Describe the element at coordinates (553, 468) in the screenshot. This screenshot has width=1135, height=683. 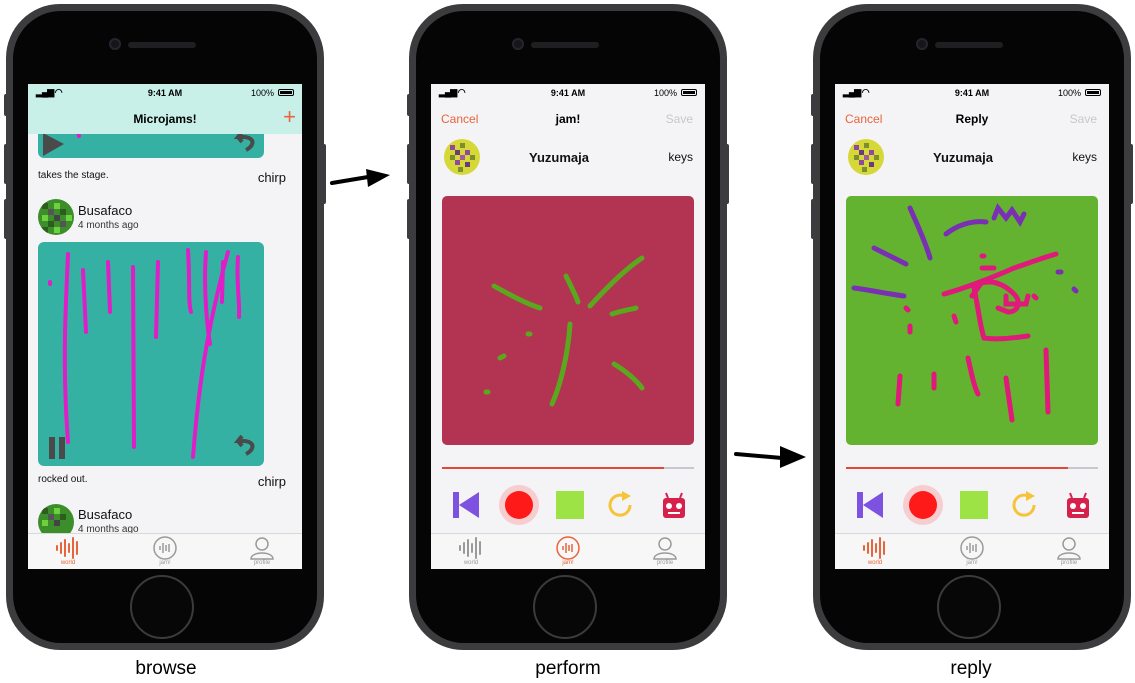
I see `progress-fill` at that location.